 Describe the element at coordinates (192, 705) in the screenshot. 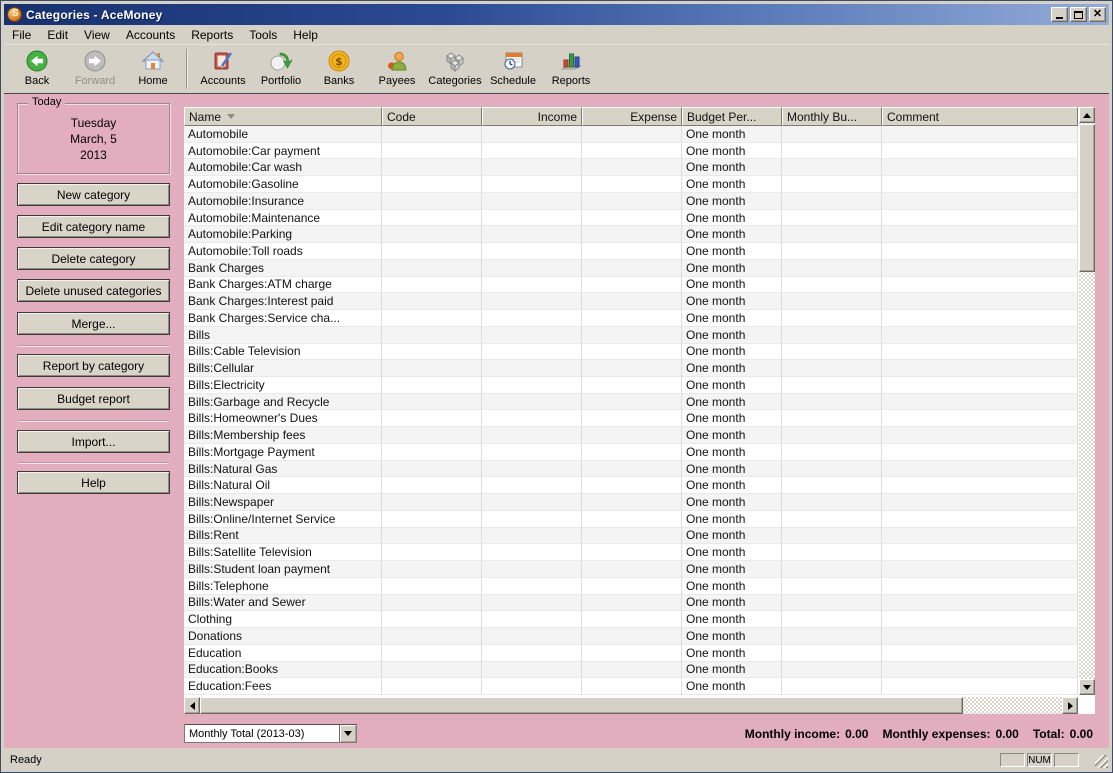

I see `scroll-left-button` at that location.